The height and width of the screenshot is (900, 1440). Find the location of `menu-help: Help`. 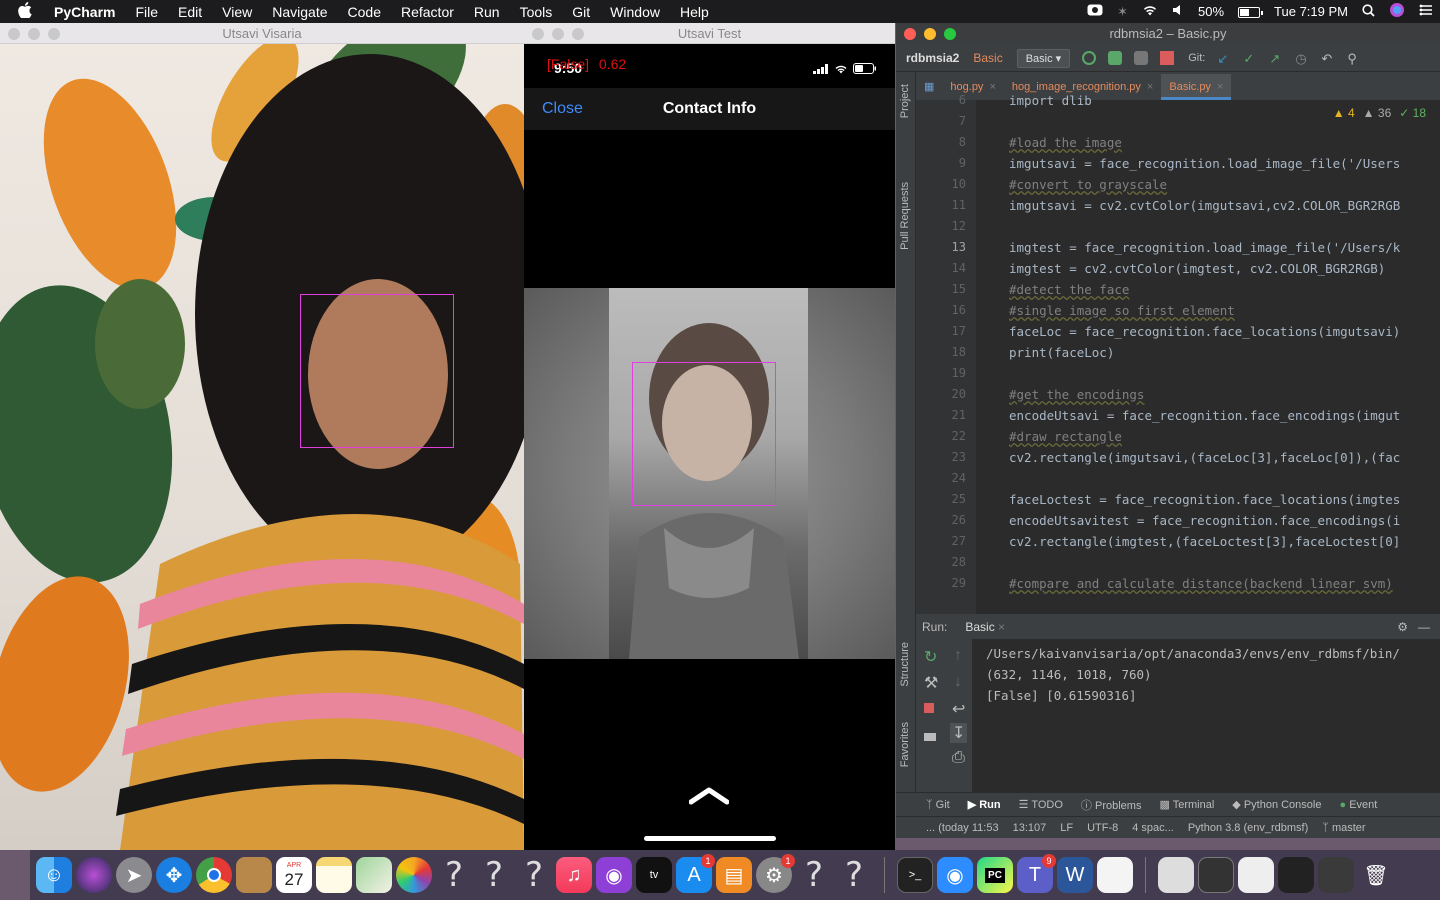

menu-help: Help is located at coordinates (694, 12).